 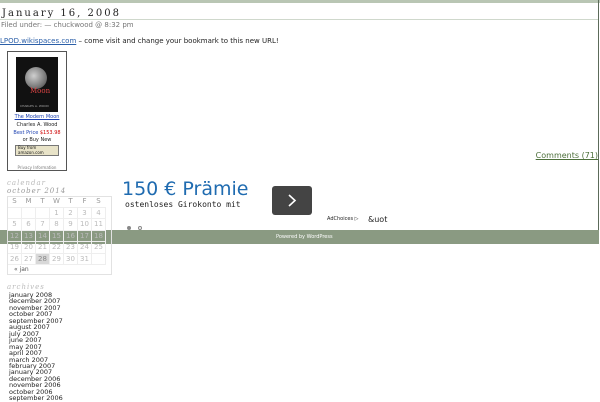 I want to click on book-author: Charles A. Wood, so click(x=37, y=125).